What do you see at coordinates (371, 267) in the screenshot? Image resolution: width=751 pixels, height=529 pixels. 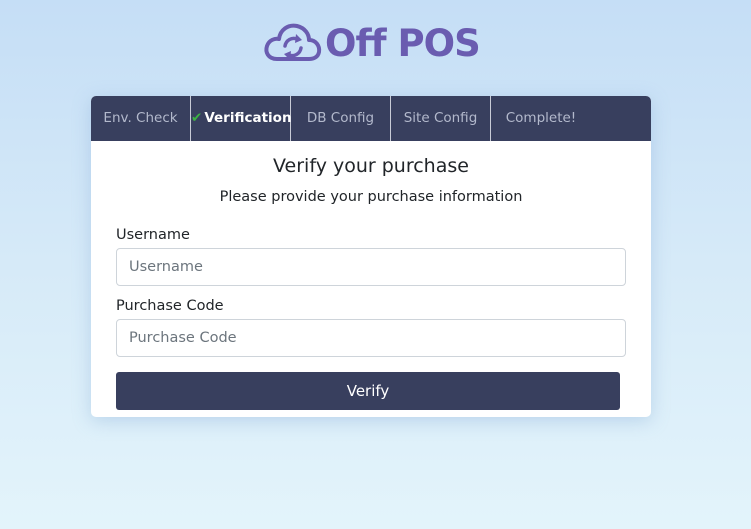 I see `username-input` at bounding box center [371, 267].